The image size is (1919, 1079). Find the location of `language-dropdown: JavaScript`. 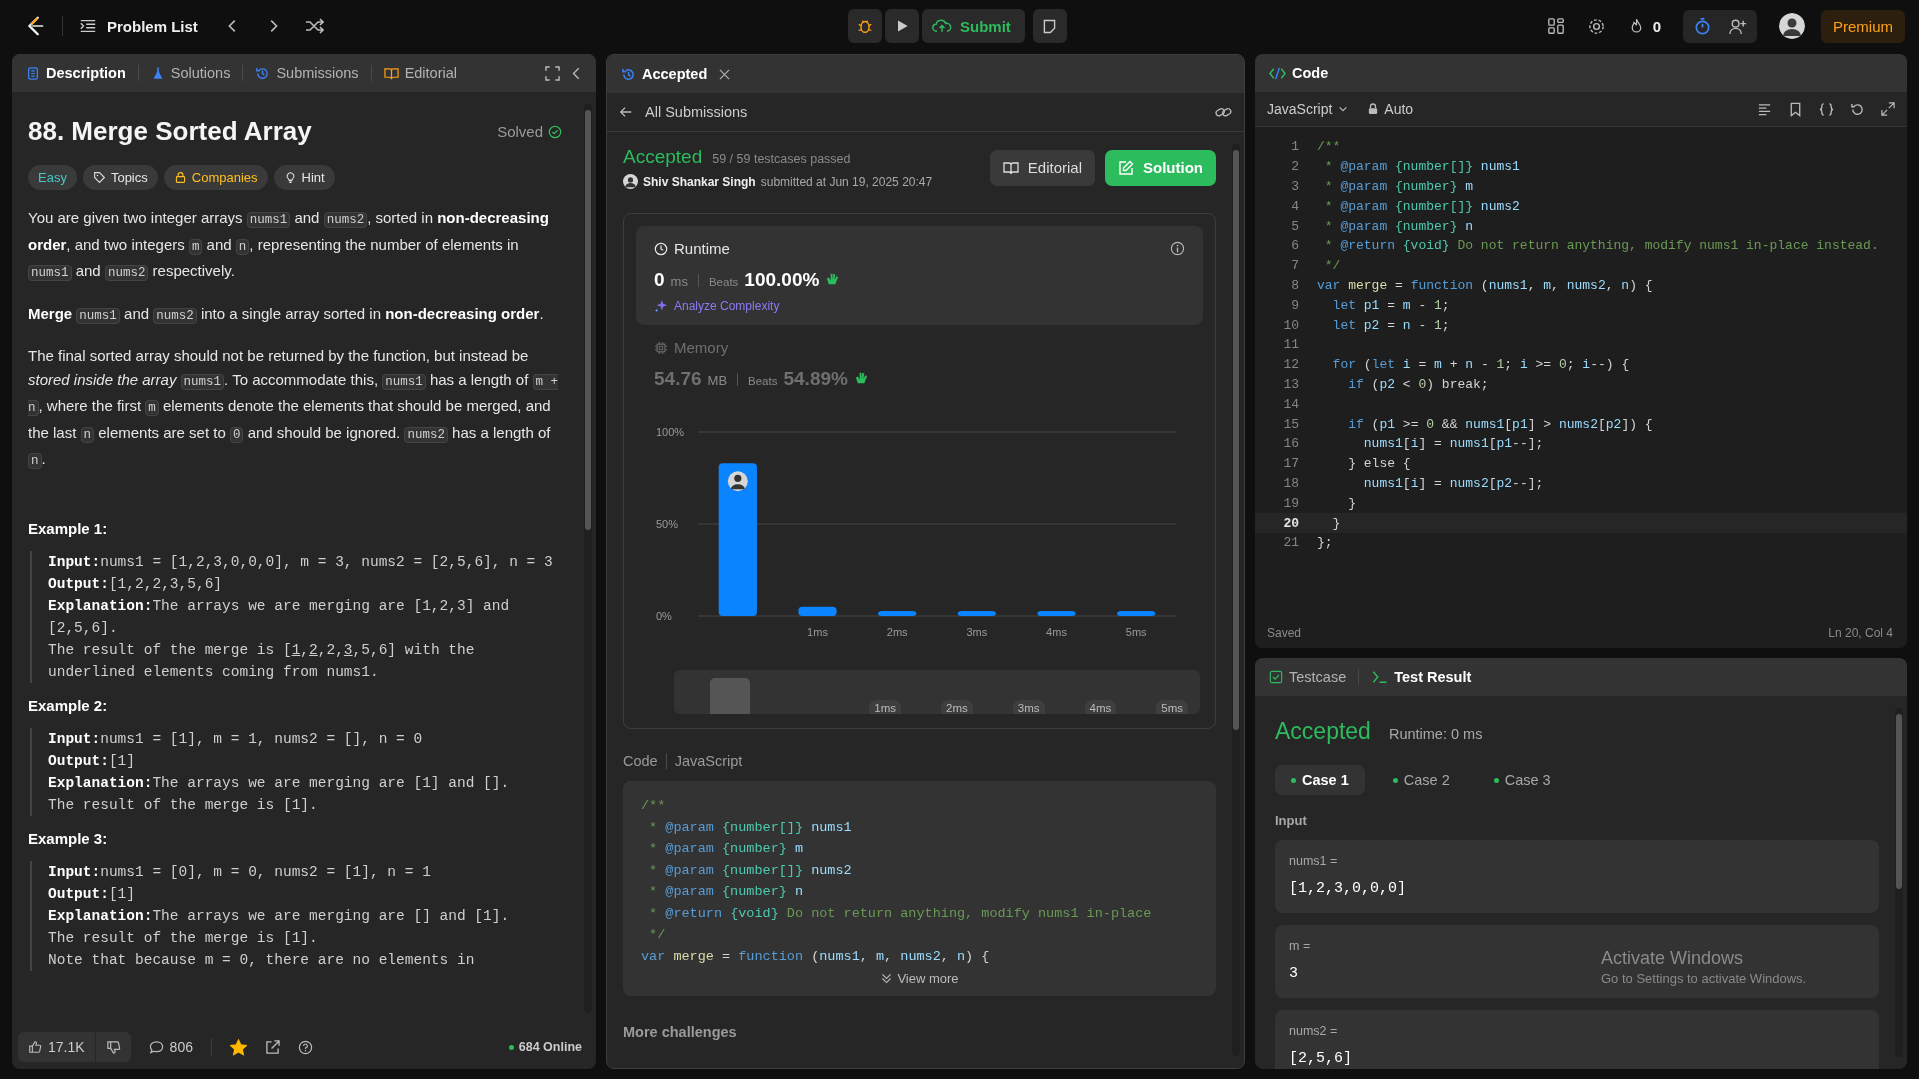

language-dropdown: JavaScript is located at coordinates (1308, 109).